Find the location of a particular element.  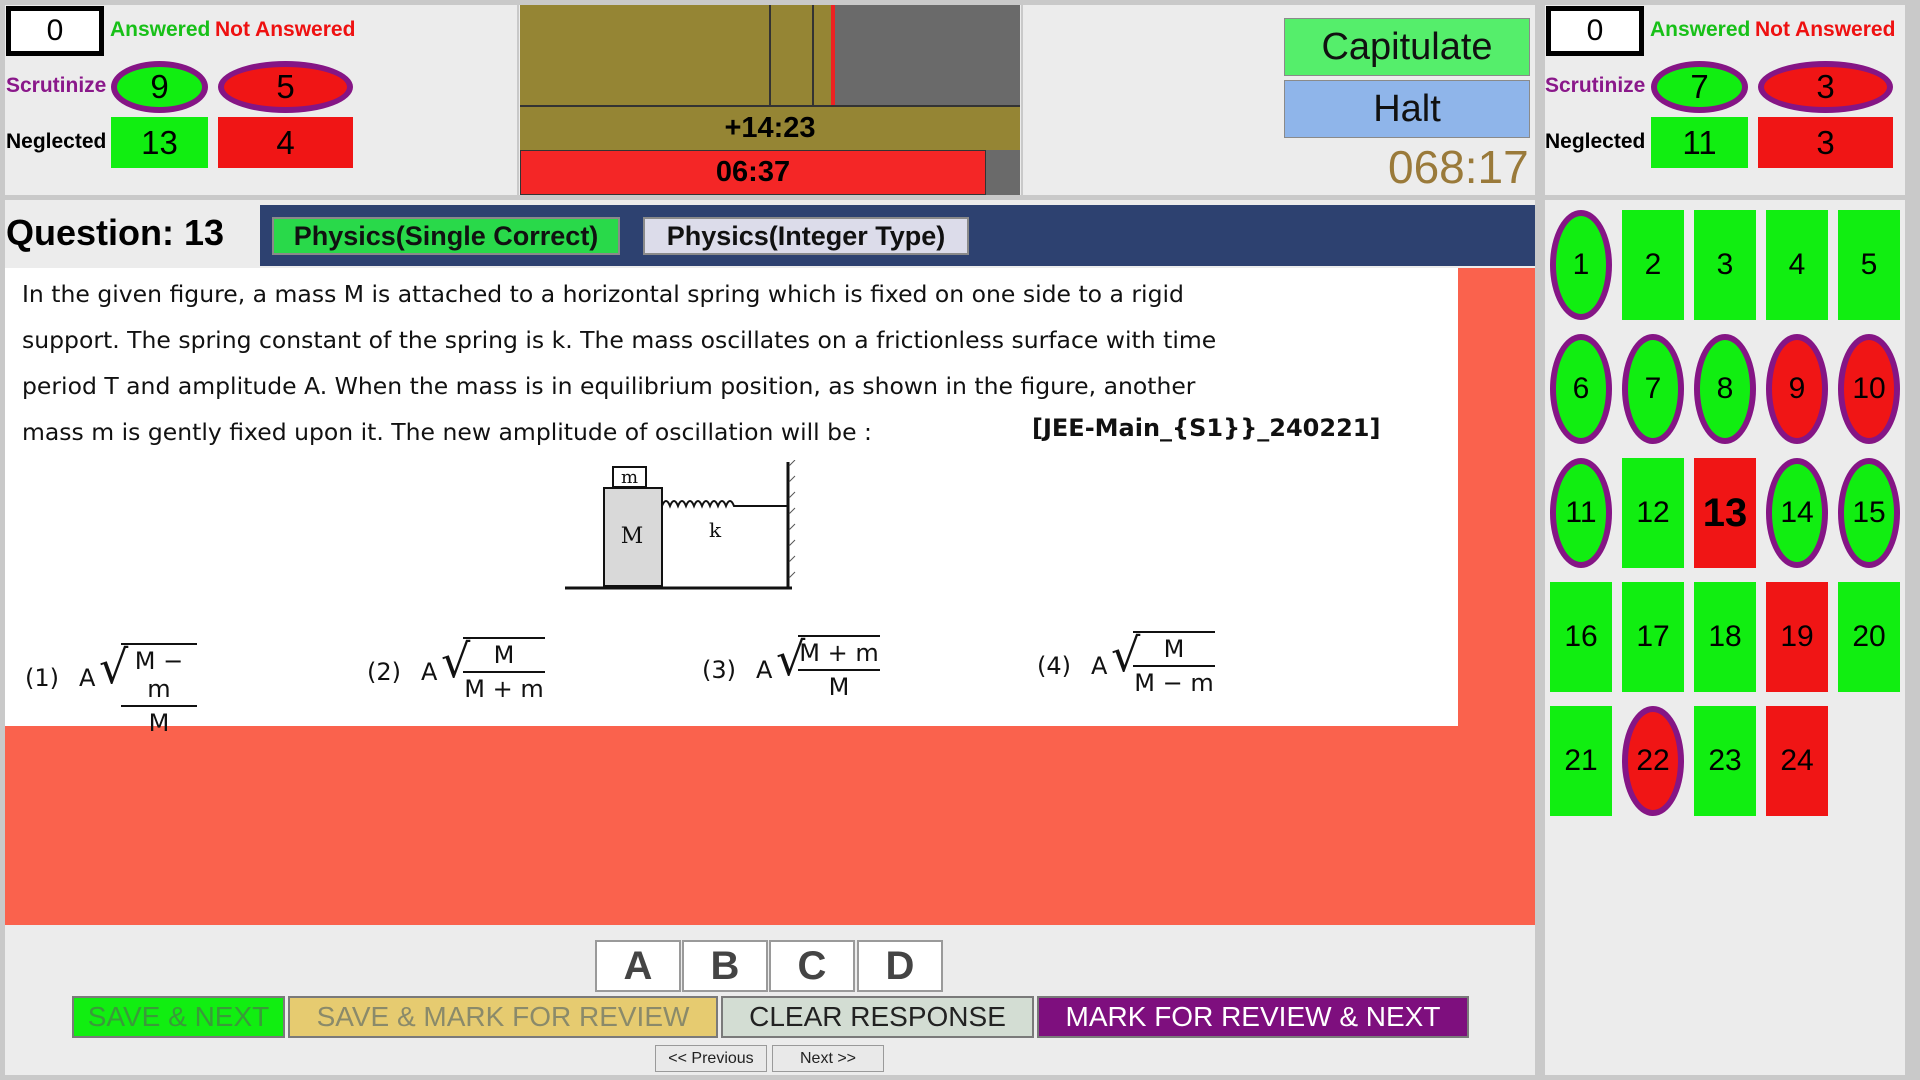

option-3-denominator: M is located at coordinates (839, 687).